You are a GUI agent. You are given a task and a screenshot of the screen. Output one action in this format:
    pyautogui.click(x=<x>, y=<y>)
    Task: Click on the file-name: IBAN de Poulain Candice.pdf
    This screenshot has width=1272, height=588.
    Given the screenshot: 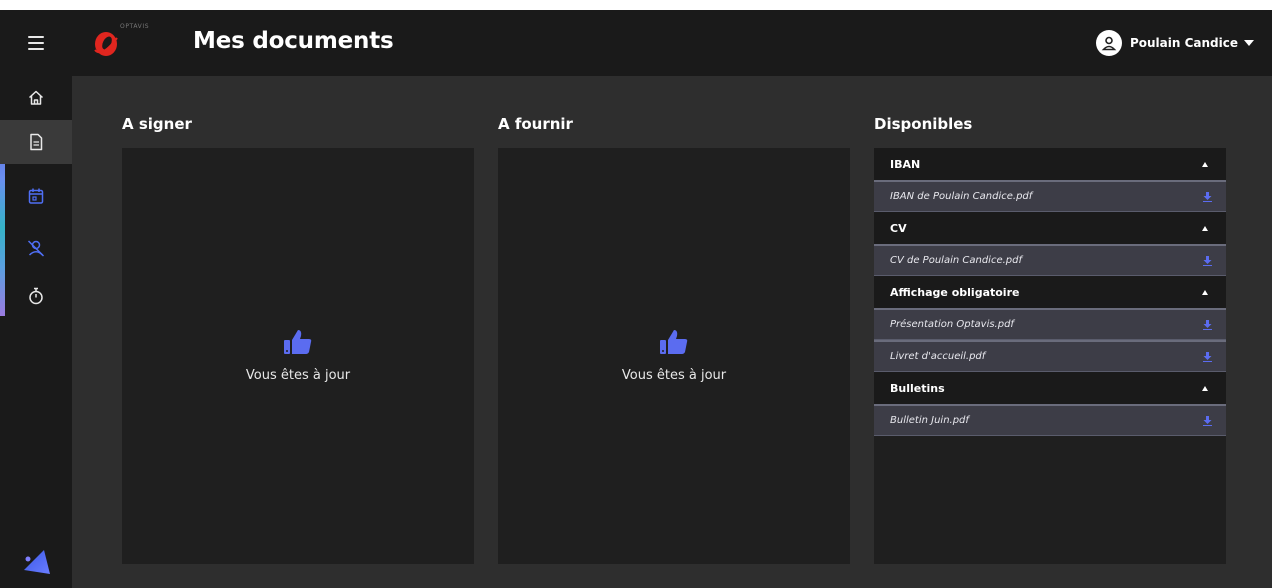 What is the action you would take?
    pyautogui.click(x=961, y=196)
    